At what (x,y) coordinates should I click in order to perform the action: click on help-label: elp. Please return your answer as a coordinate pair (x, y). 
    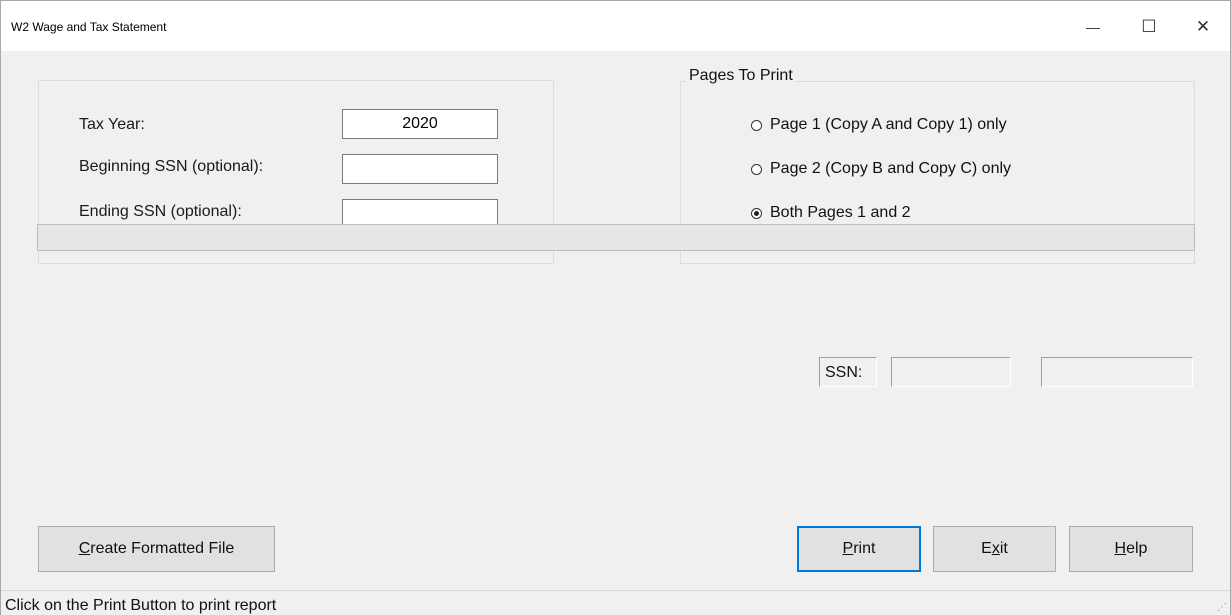
    Looking at the image, I should click on (1137, 548).